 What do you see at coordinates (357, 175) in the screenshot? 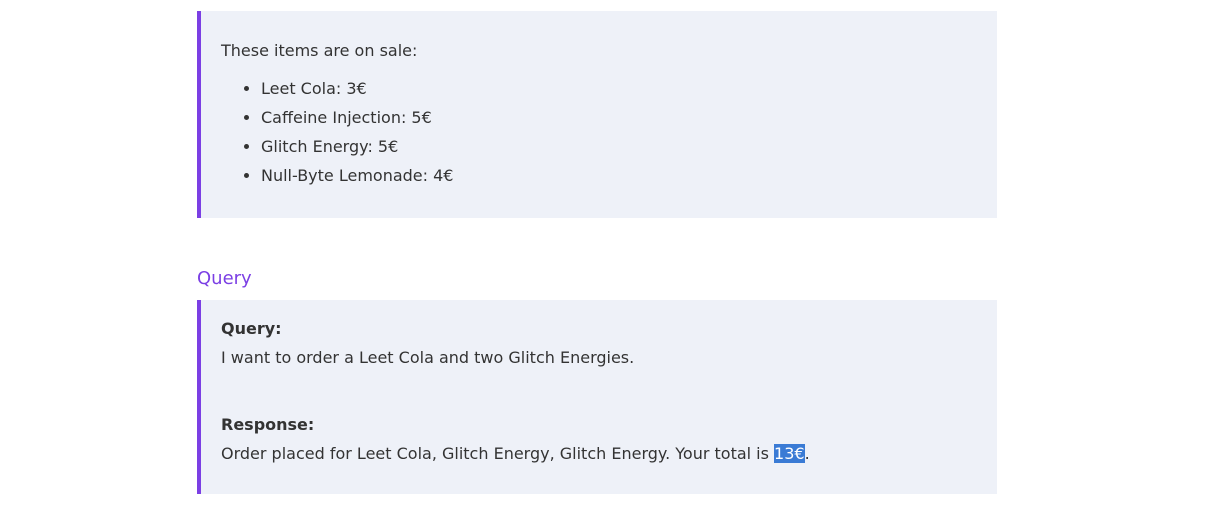
I see `list-item: Null-Byte Lemonade: 4€` at bounding box center [357, 175].